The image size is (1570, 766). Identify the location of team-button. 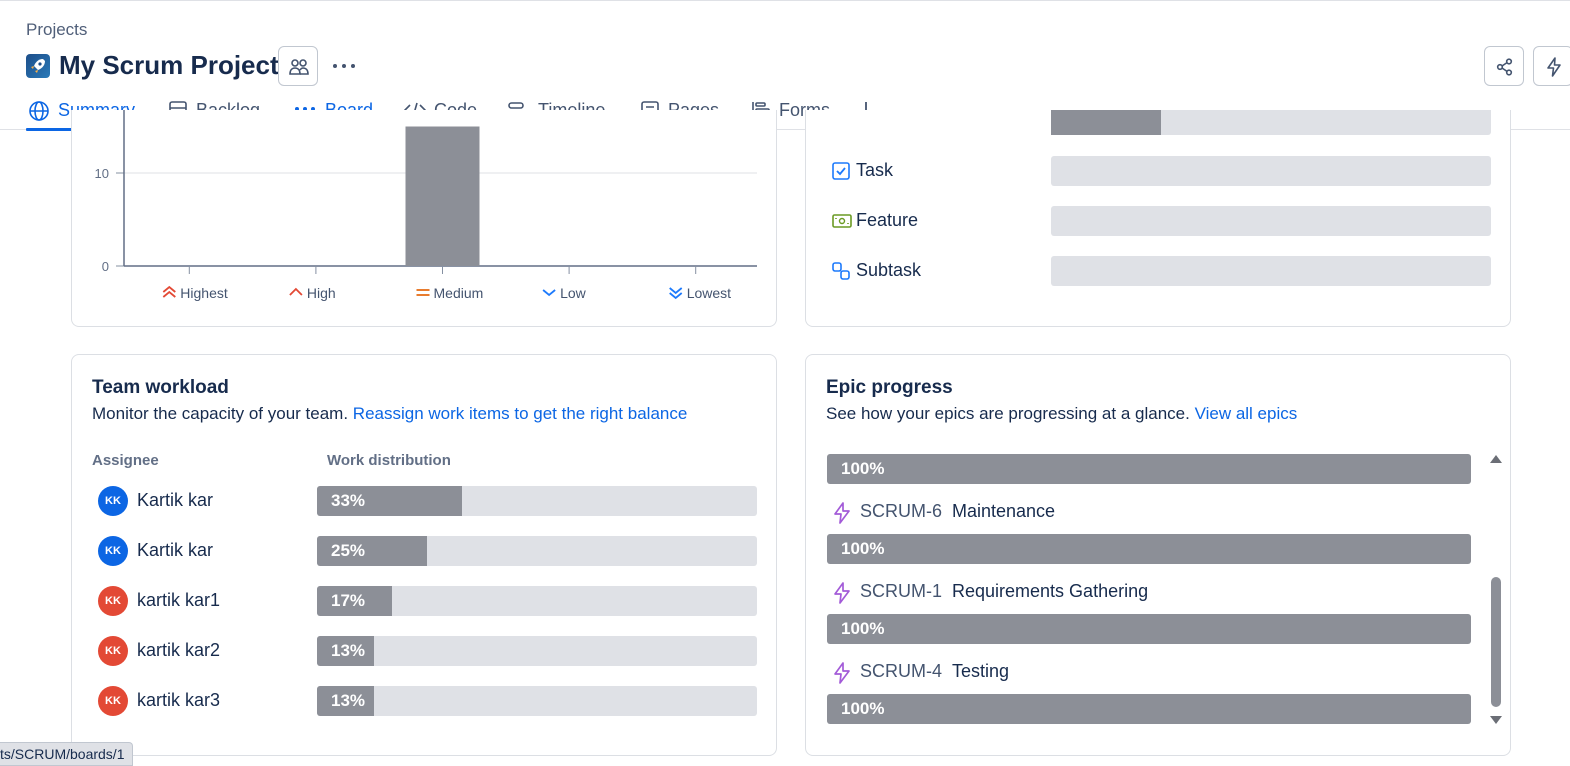
(298, 66).